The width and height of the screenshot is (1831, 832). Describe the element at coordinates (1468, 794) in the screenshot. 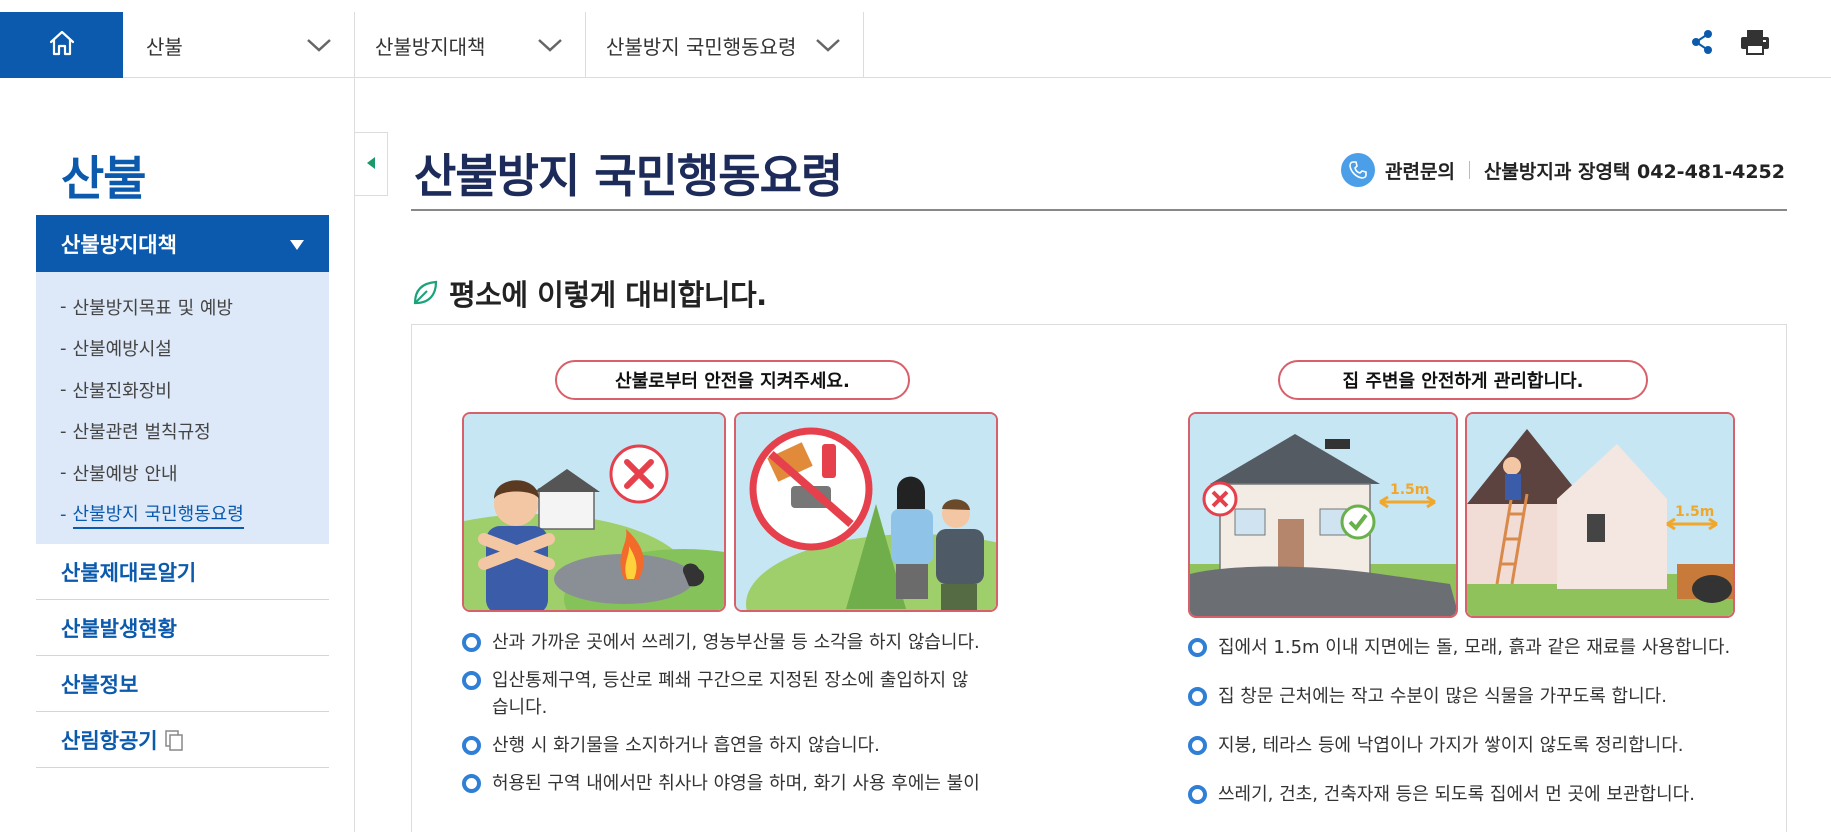

I see `list-item: 쓰레기, 건초, 건축자재 등은 되도록 집에서 먼 곳에 보관합니다.` at that location.